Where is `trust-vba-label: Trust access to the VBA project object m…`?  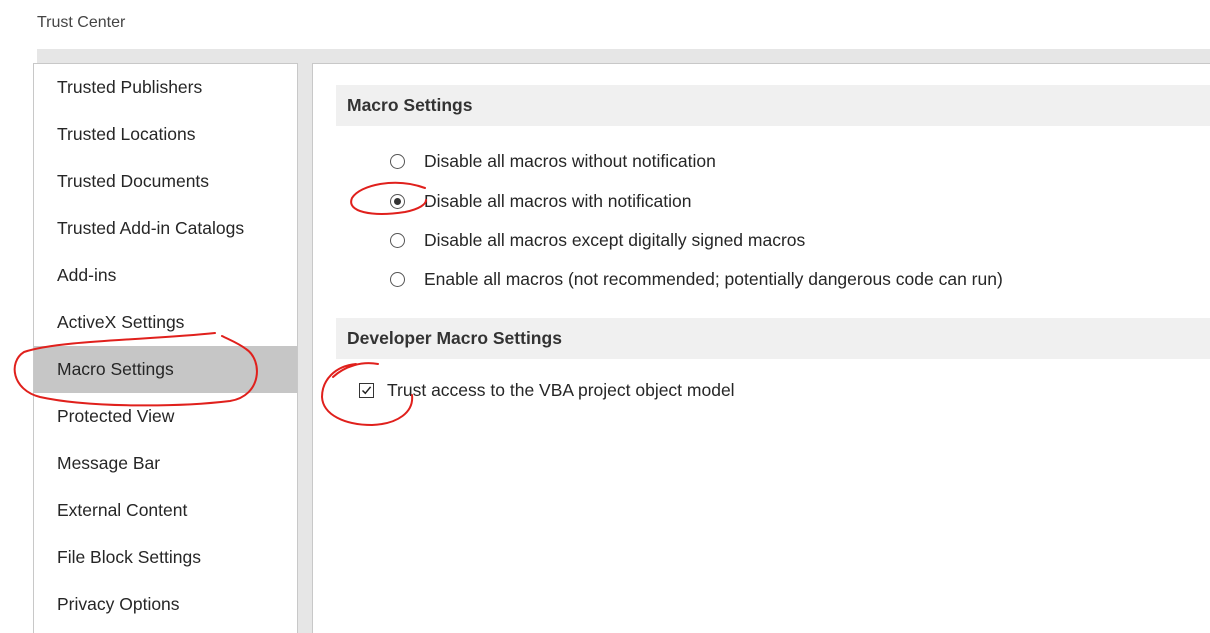
trust-vba-label: Trust access to the VBA project object m… is located at coordinates (561, 389).